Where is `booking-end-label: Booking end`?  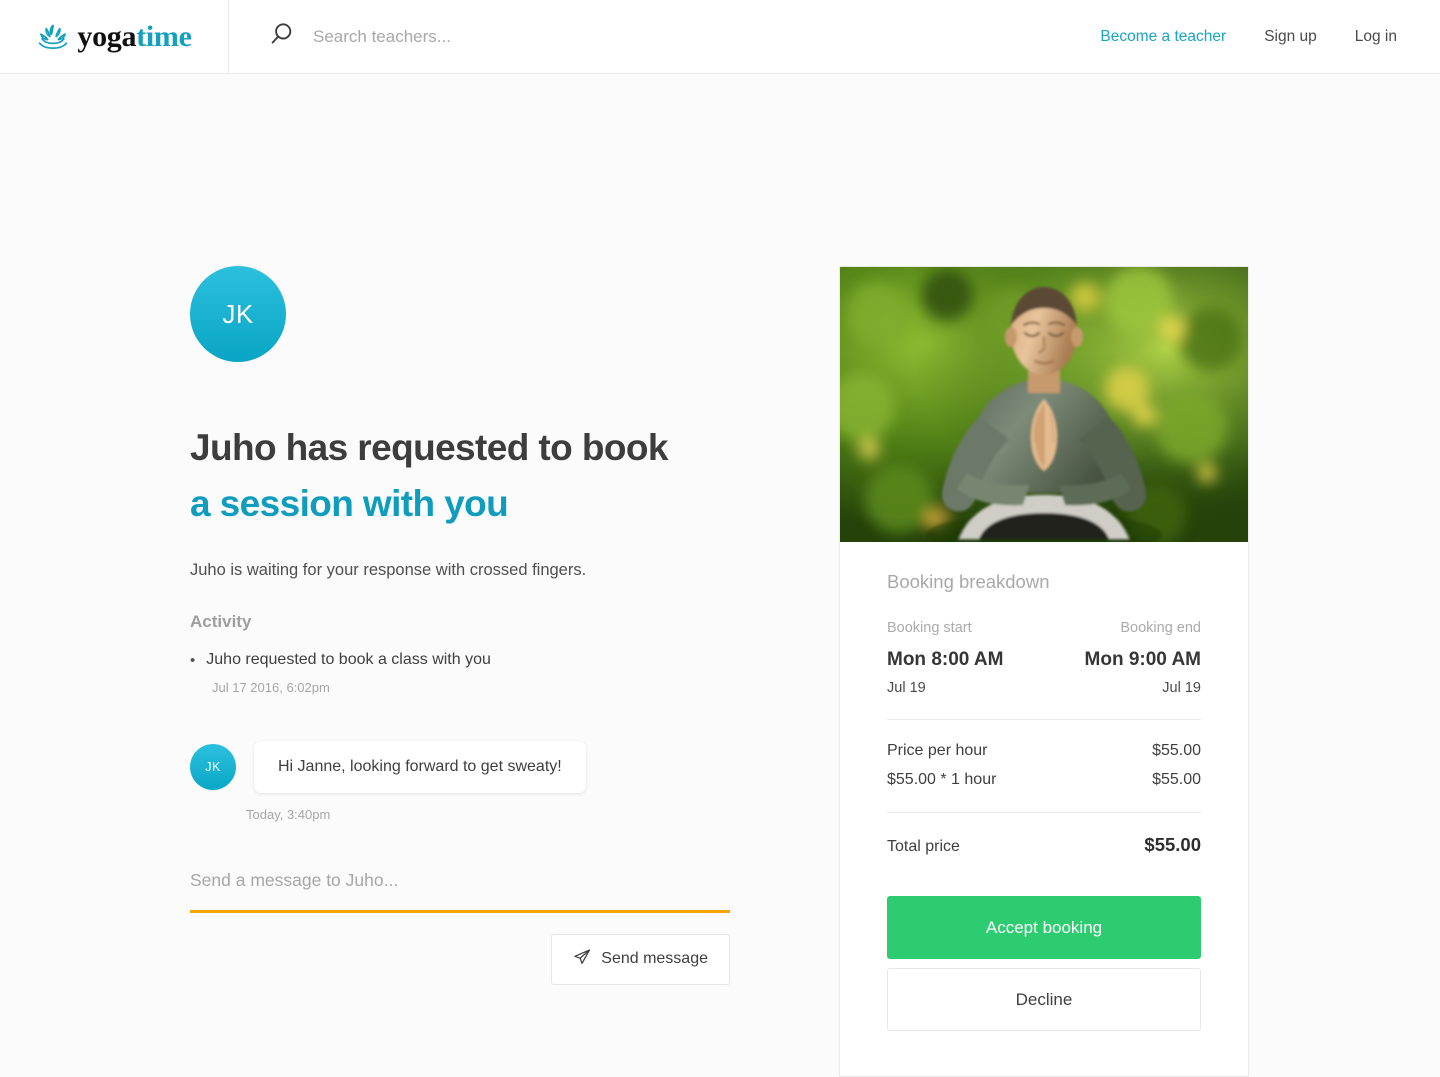 booking-end-label: Booking end is located at coordinates (1160, 628).